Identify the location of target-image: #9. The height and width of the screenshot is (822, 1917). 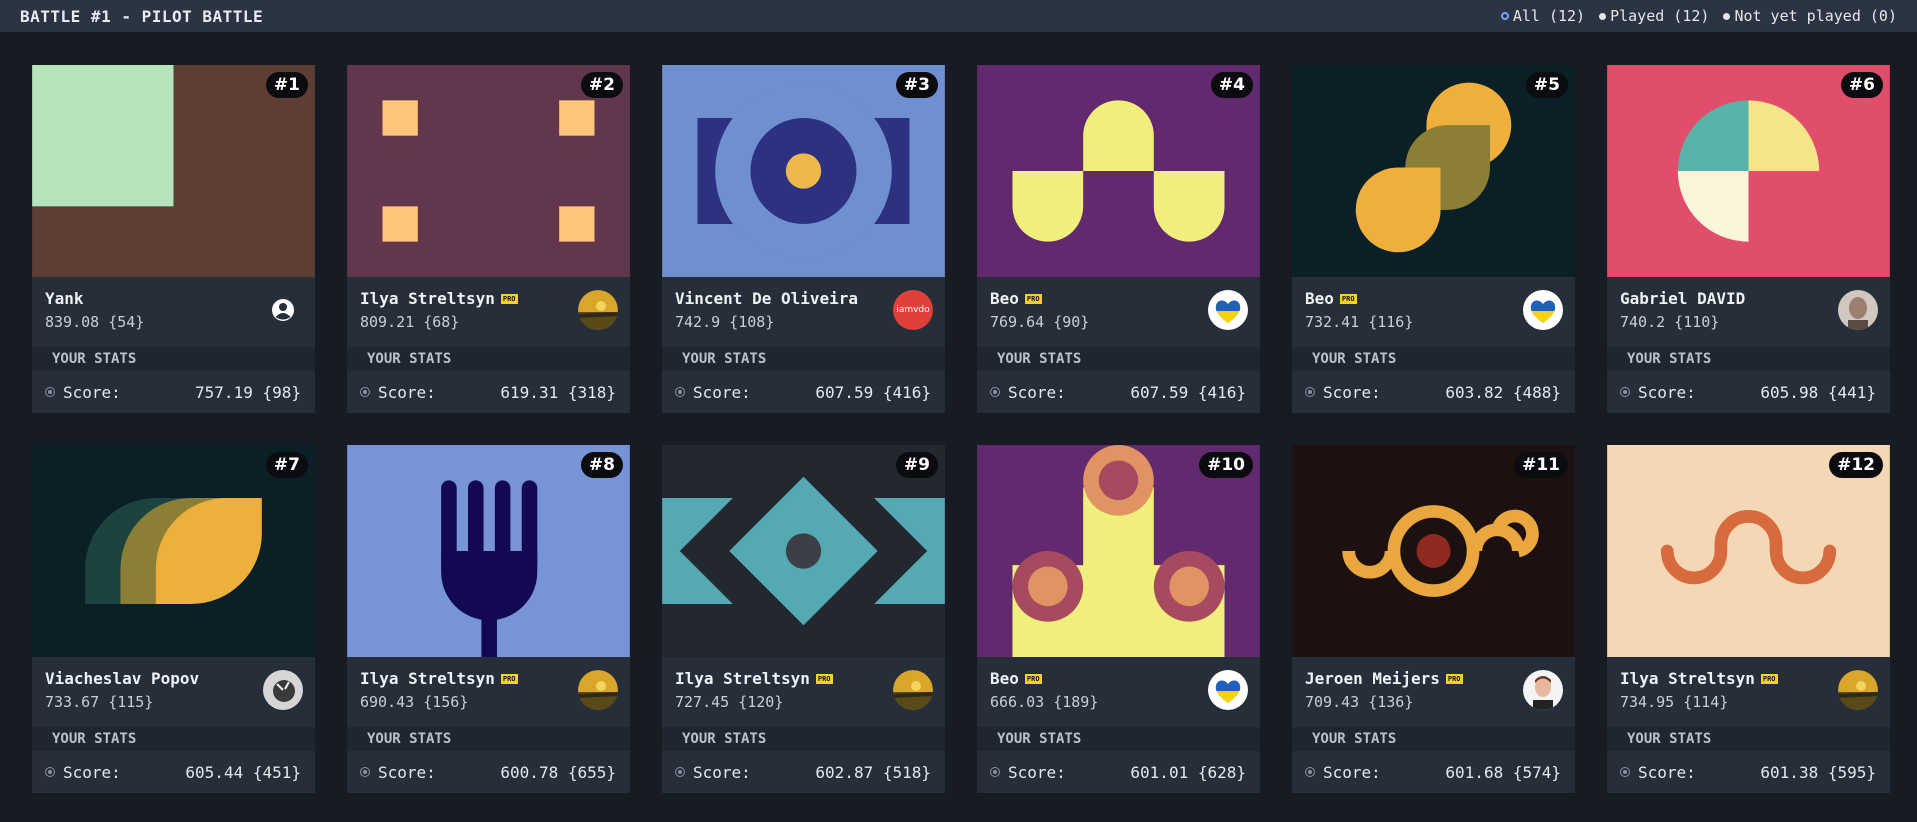
(803, 551).